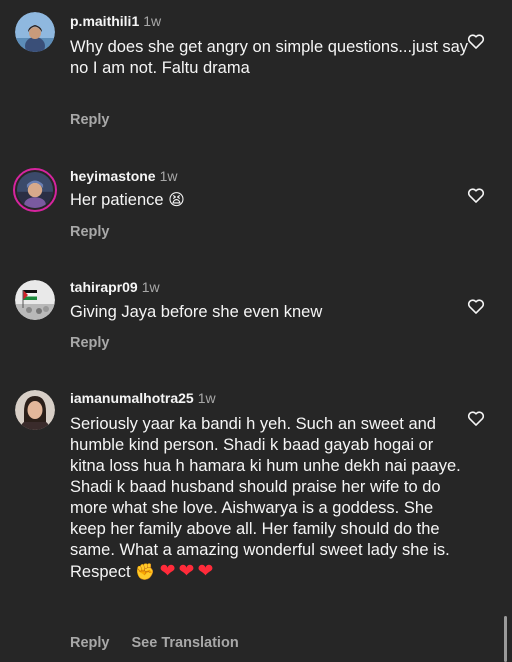 This screenshot has height=662, width=512. What do you see at coordinates (185, 643) in the screenshot?
I see `see-translation-button: See Translation` at bounding box center [185, 643].